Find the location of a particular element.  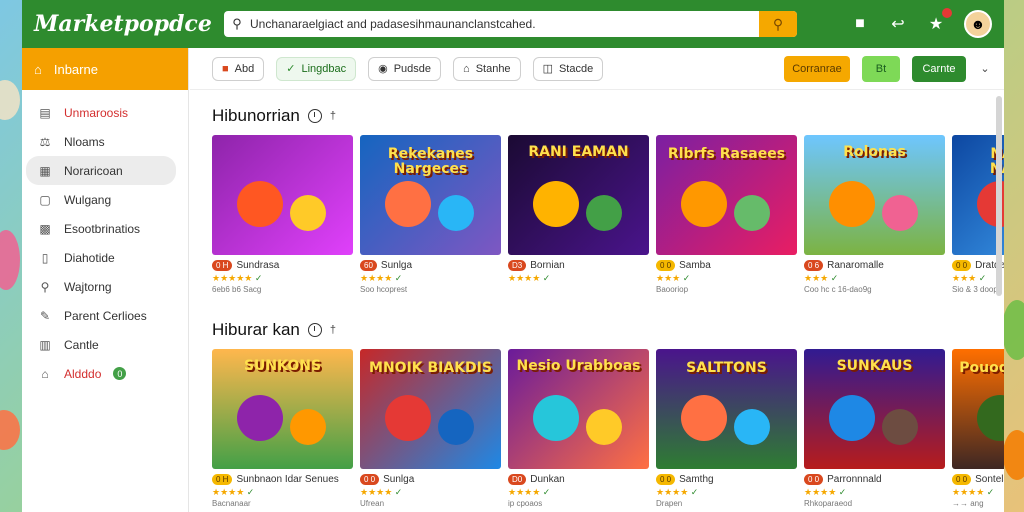

game-subtitle: Ufrean is located at coordinates (372, 503).